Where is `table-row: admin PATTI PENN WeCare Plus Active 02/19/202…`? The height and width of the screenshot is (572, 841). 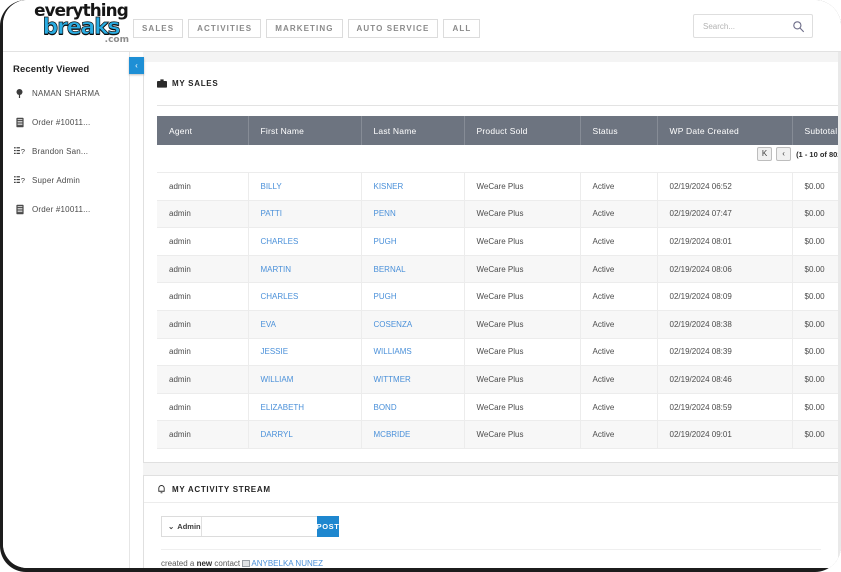
table-row: admin PATTI PENN WeCare Plus Active 02/19/202… is located at coordinates (499, 214).